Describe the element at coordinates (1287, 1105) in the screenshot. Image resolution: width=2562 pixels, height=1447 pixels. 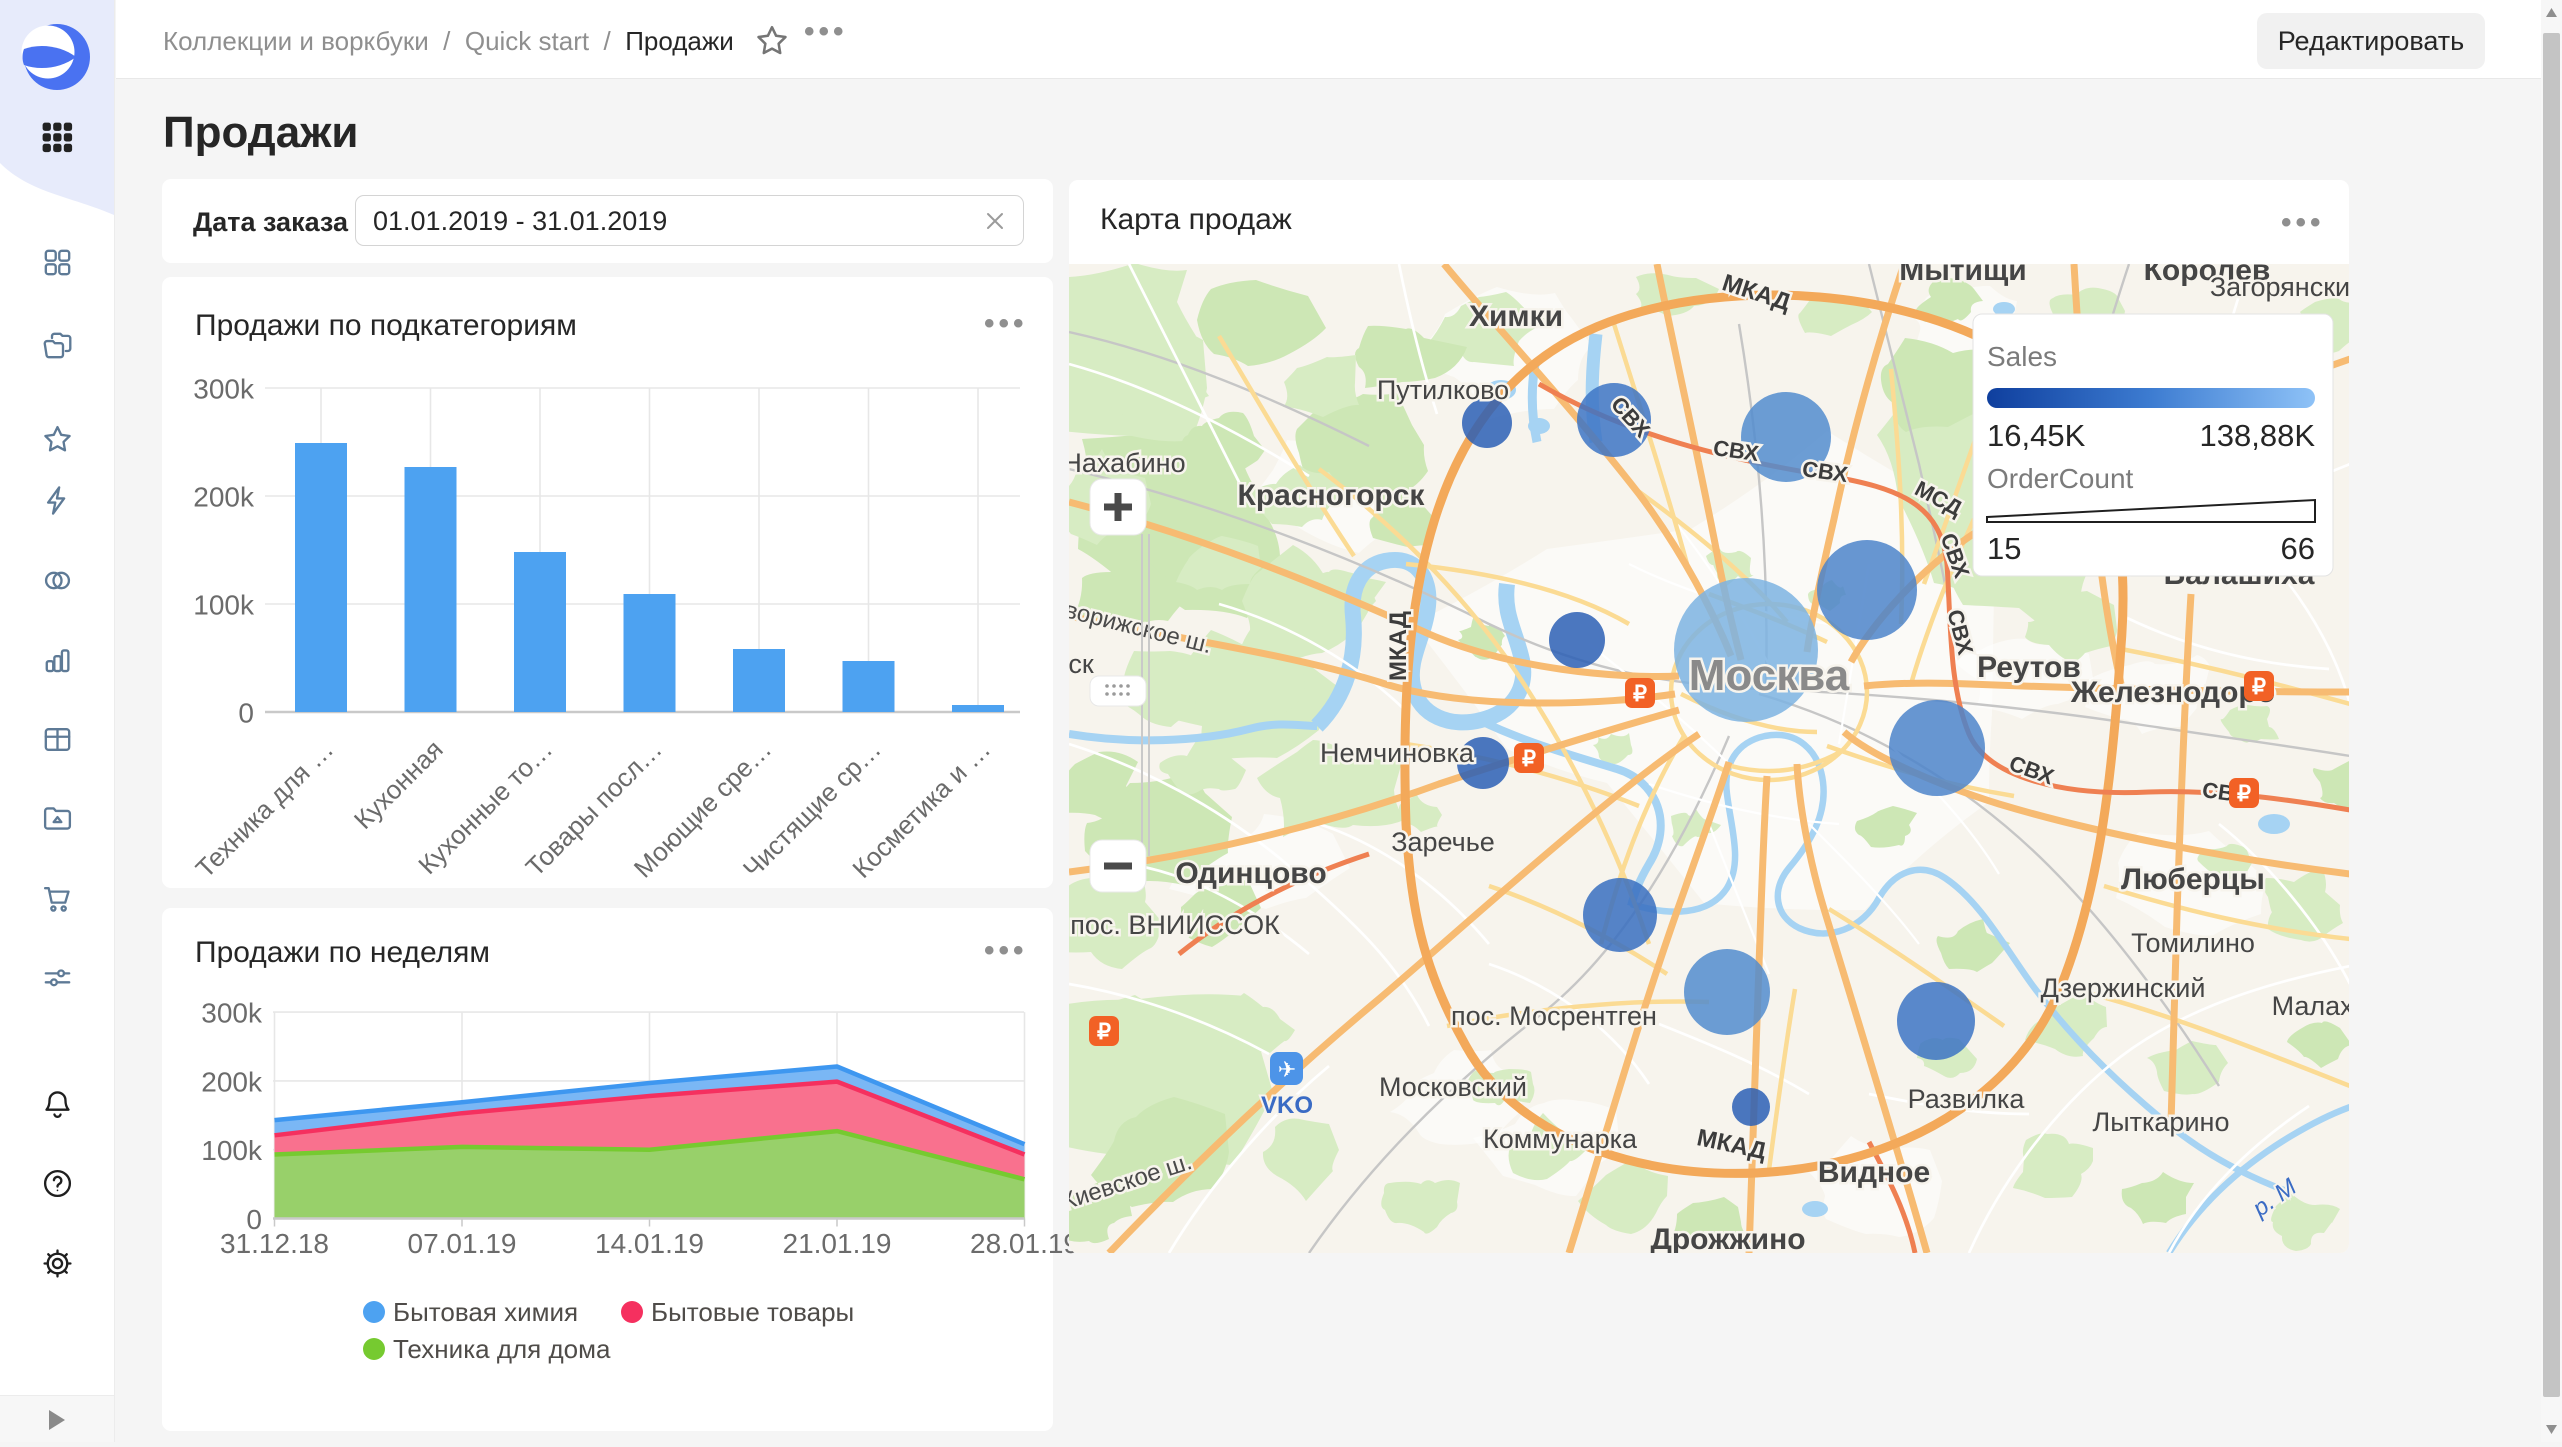
I see `svg-text: VKO` at that location.